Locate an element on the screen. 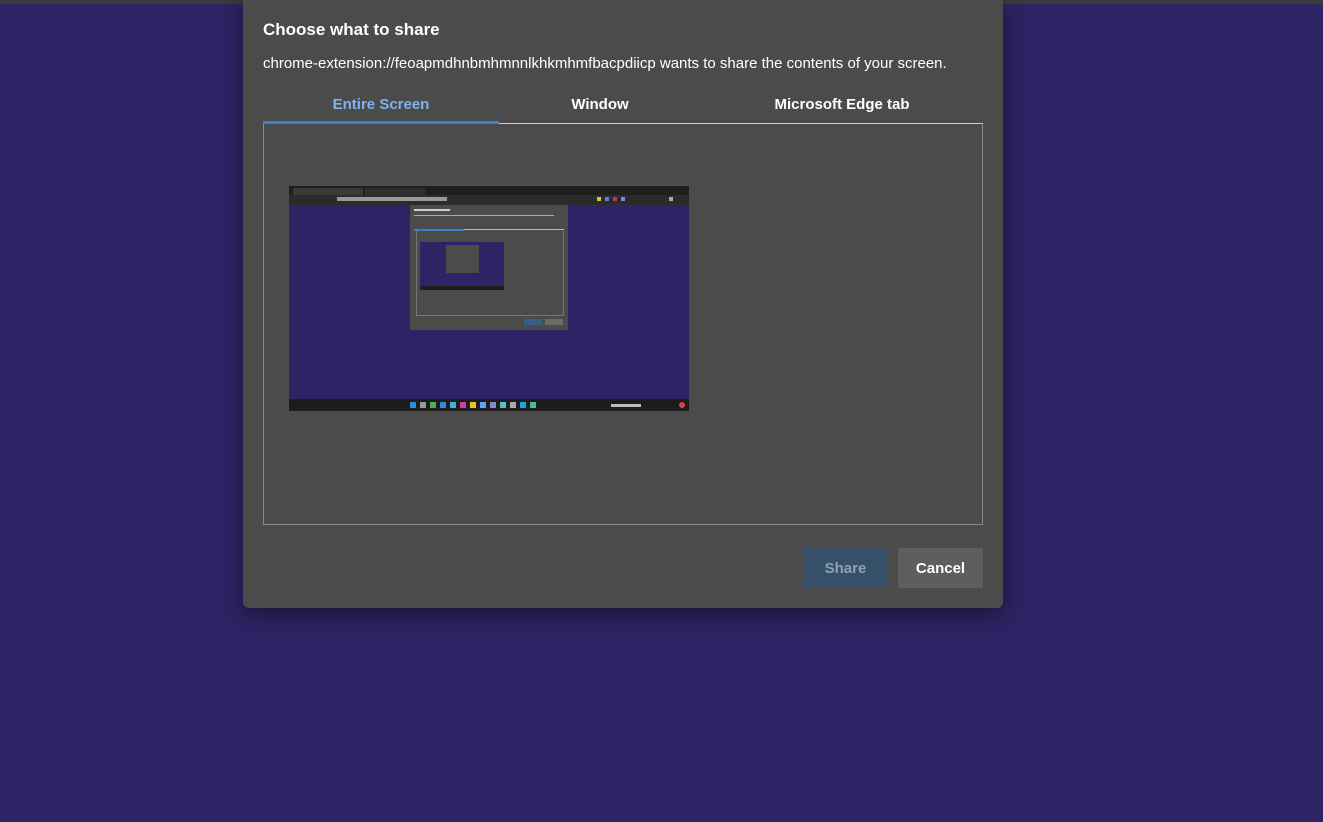 The image size is (1323, 822). thumbnail-share-dialog is located at coordinates (489, 267).